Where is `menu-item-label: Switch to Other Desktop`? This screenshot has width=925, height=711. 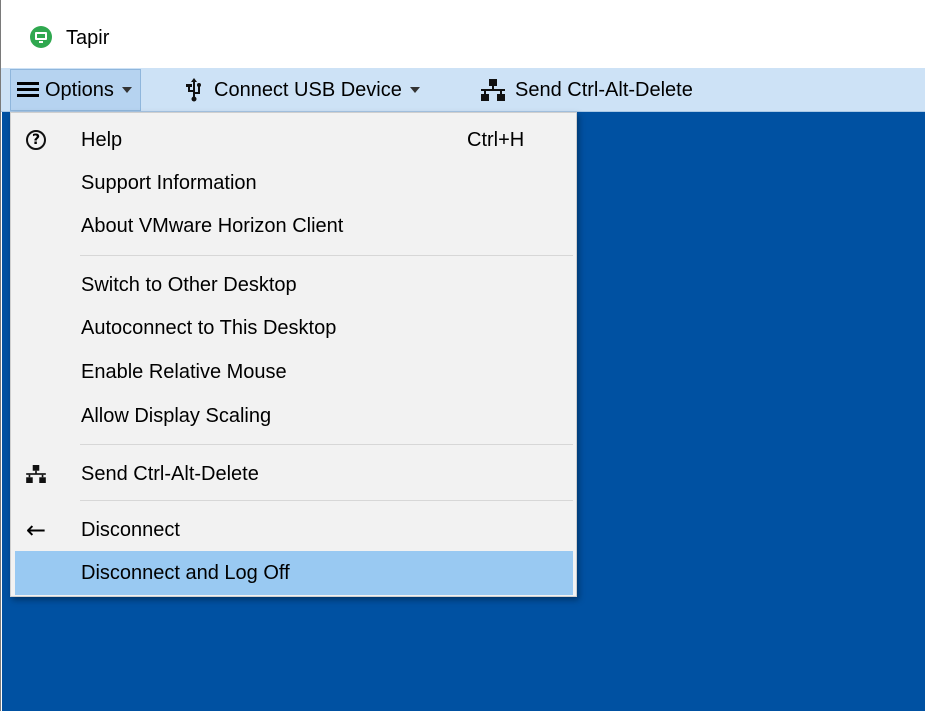
menu-item-label: Switch to Other Desktop is located at coordinates (189, 284).